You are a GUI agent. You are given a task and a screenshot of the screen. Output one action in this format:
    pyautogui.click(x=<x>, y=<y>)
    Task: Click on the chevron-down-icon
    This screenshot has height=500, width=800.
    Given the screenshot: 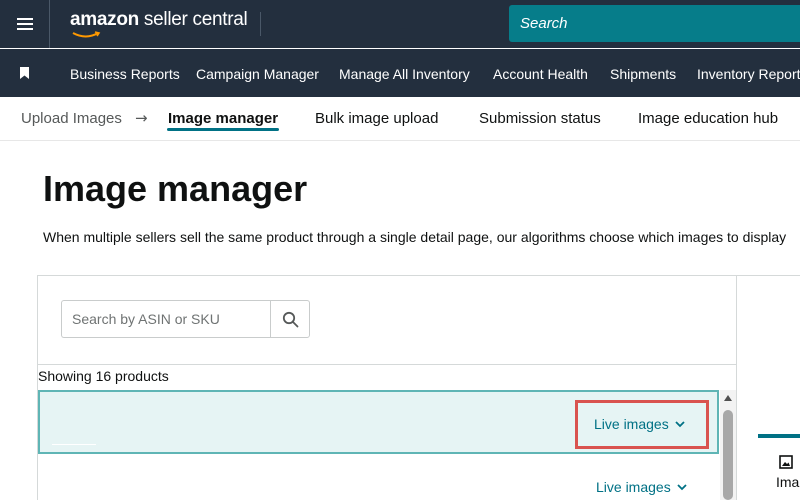 What is the action you would take?
    pyautogui.click(x=682, y=486)
    